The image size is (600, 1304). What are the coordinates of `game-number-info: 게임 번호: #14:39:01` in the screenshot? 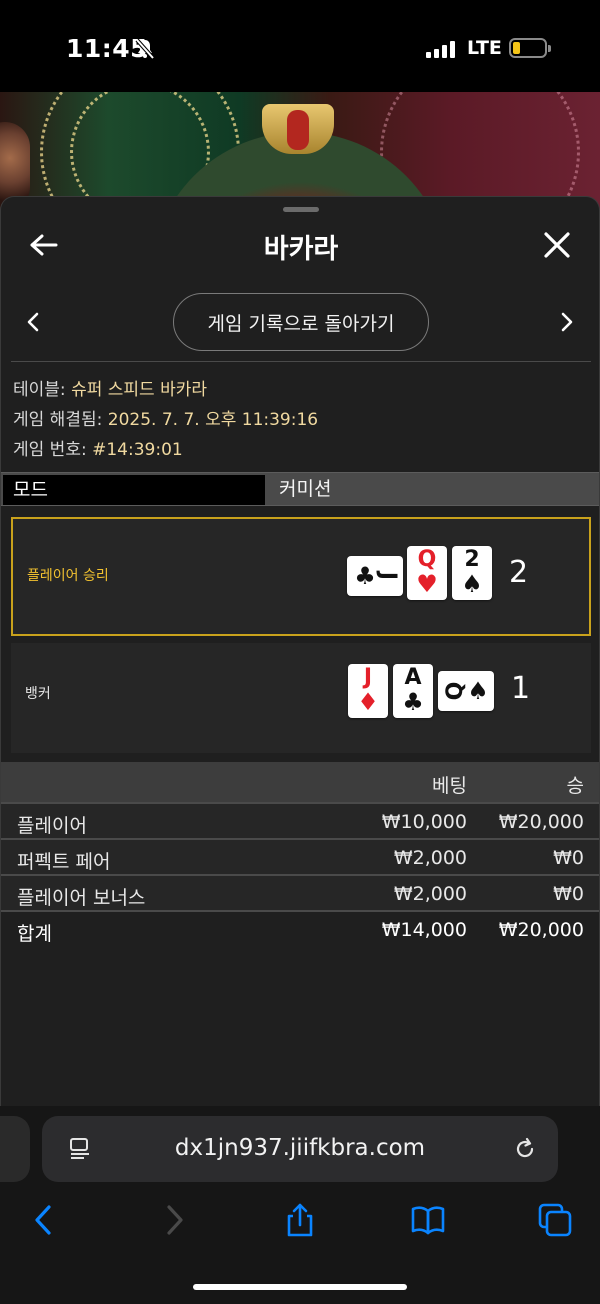 It's located at (98, 447).